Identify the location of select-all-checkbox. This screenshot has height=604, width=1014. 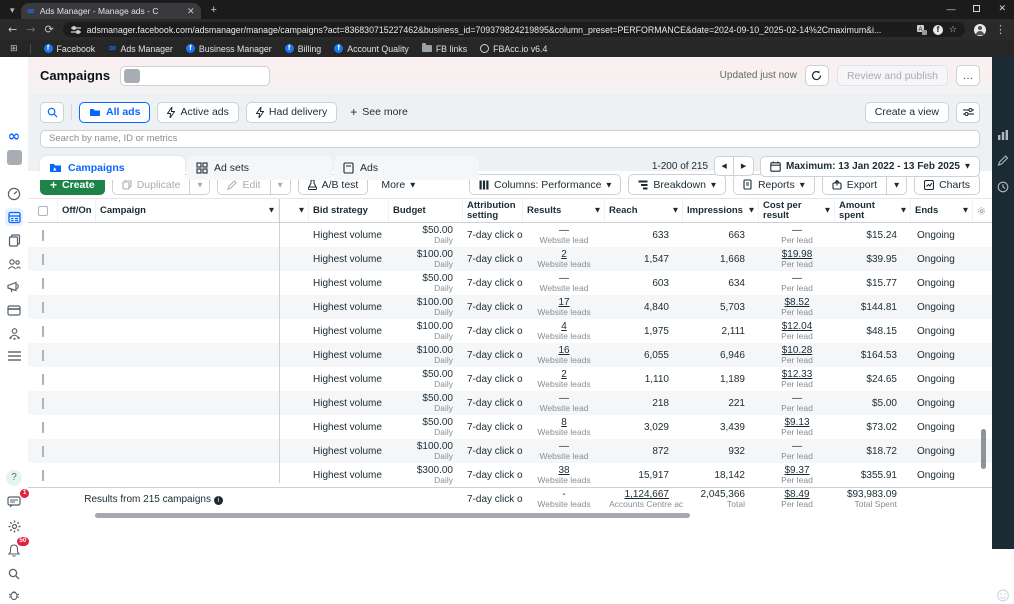
(43, 211).